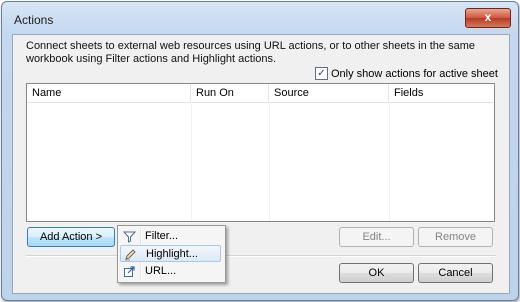 The image size is (520, 302). I want to click on highlight-pencil-icon, so click(130, 254).